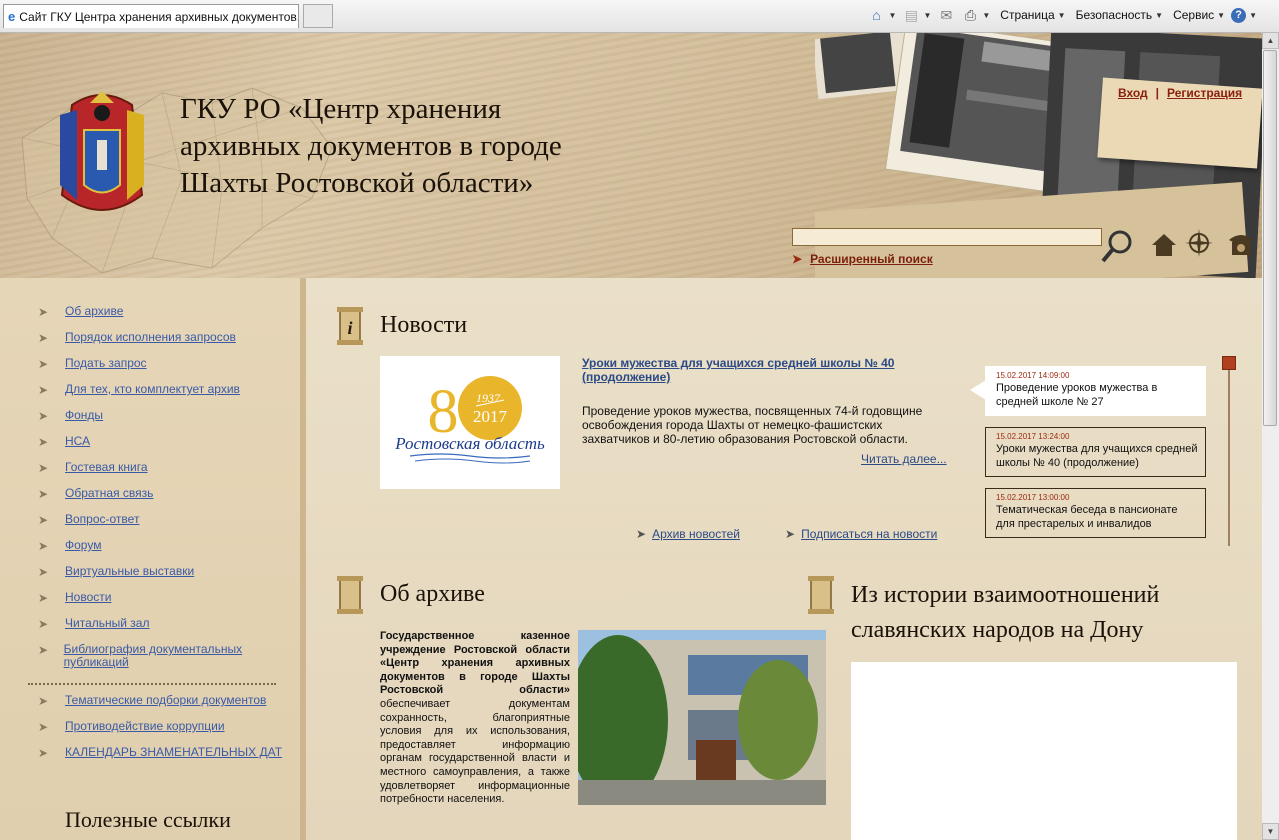  I want to click on page-scrollbar: ▲ ▼, so click(1270, 436).